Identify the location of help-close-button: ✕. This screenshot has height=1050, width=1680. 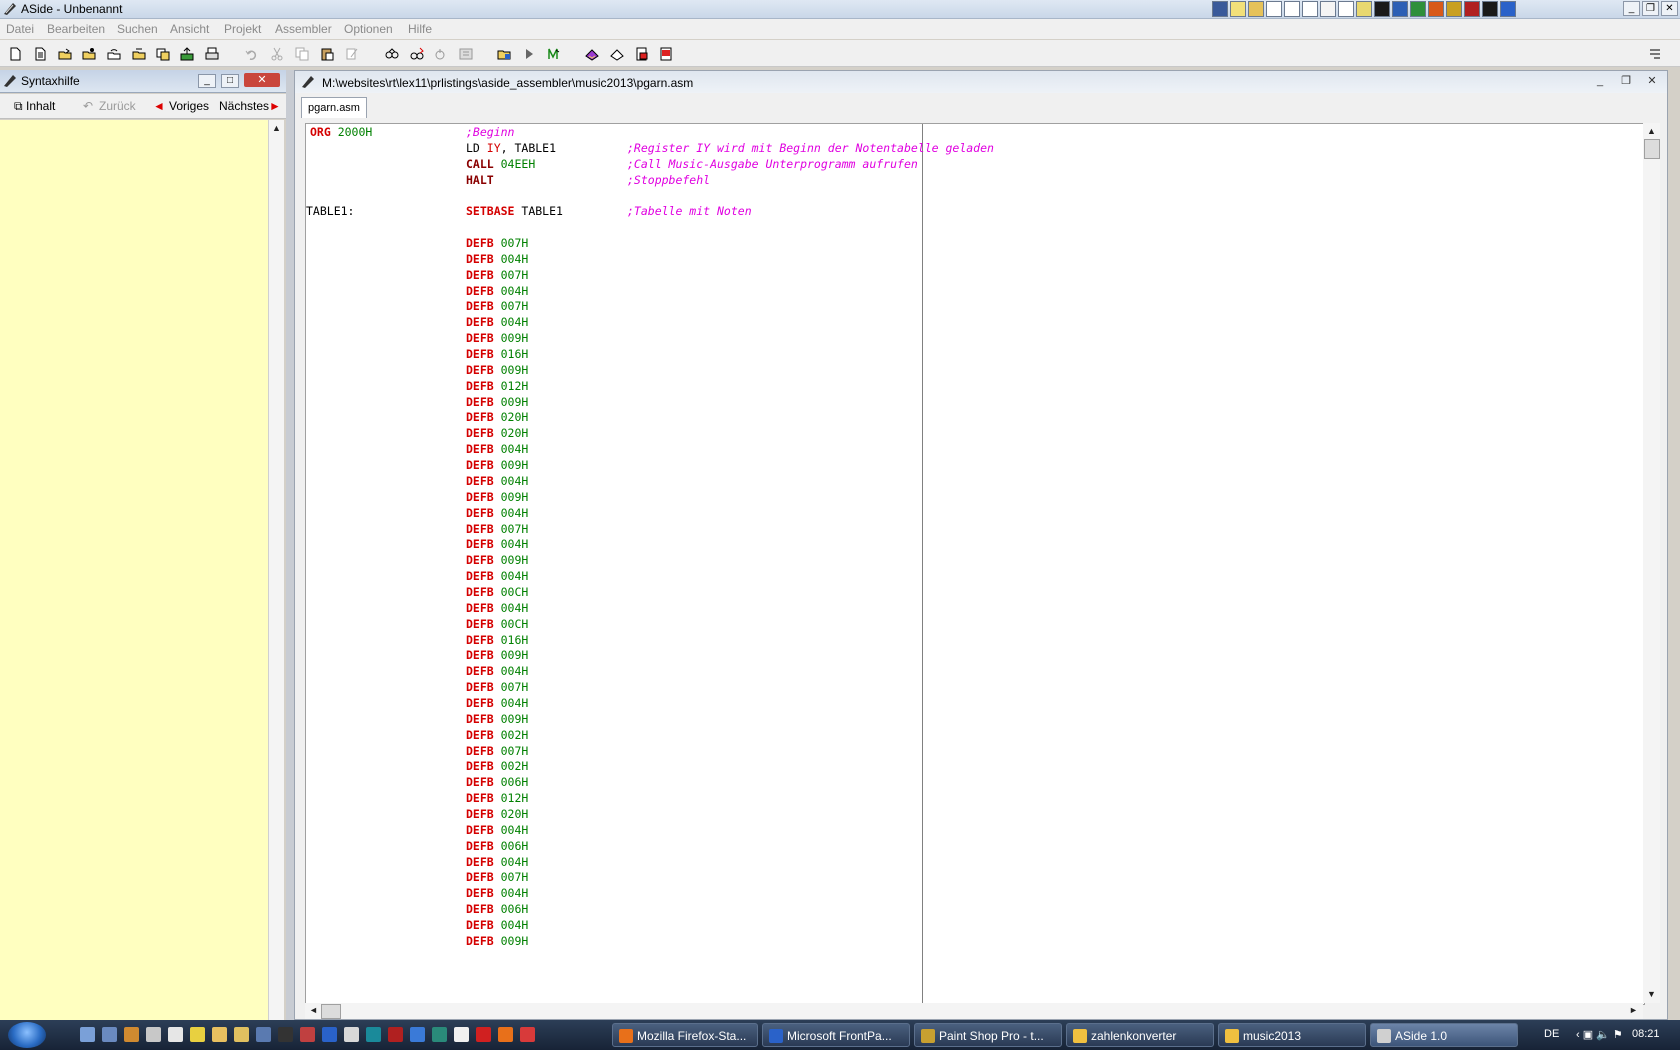
(262, 80).